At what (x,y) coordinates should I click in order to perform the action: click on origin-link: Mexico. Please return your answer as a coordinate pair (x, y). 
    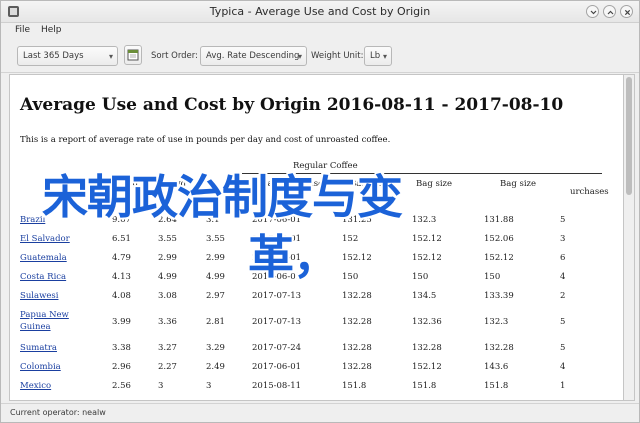
    Looking at the image, I should click on (35, 386).